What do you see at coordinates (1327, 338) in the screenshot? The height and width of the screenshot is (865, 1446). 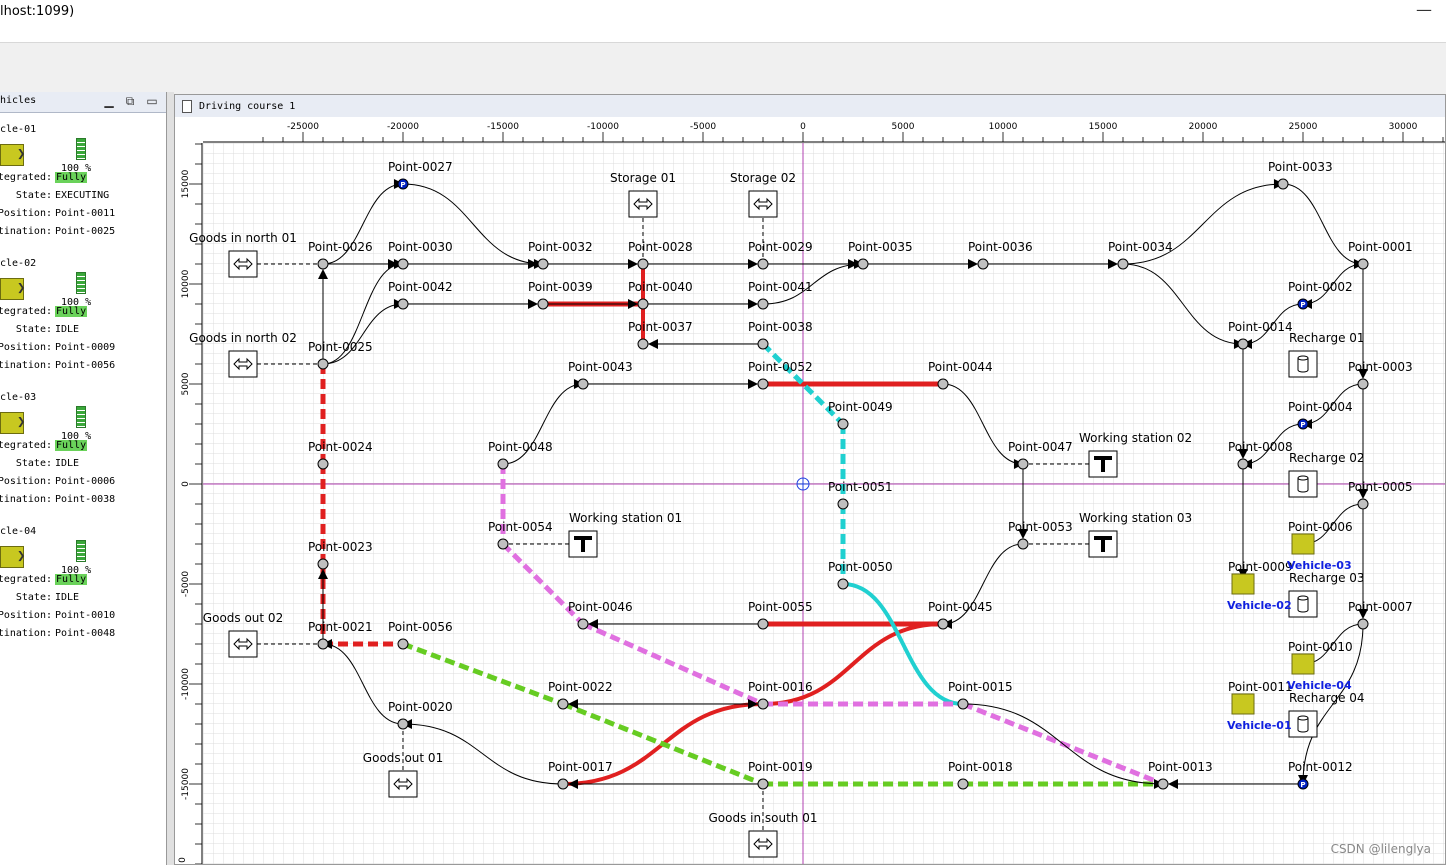 I see `location-label: Recharge 01` at bounding box center [1327, 338].